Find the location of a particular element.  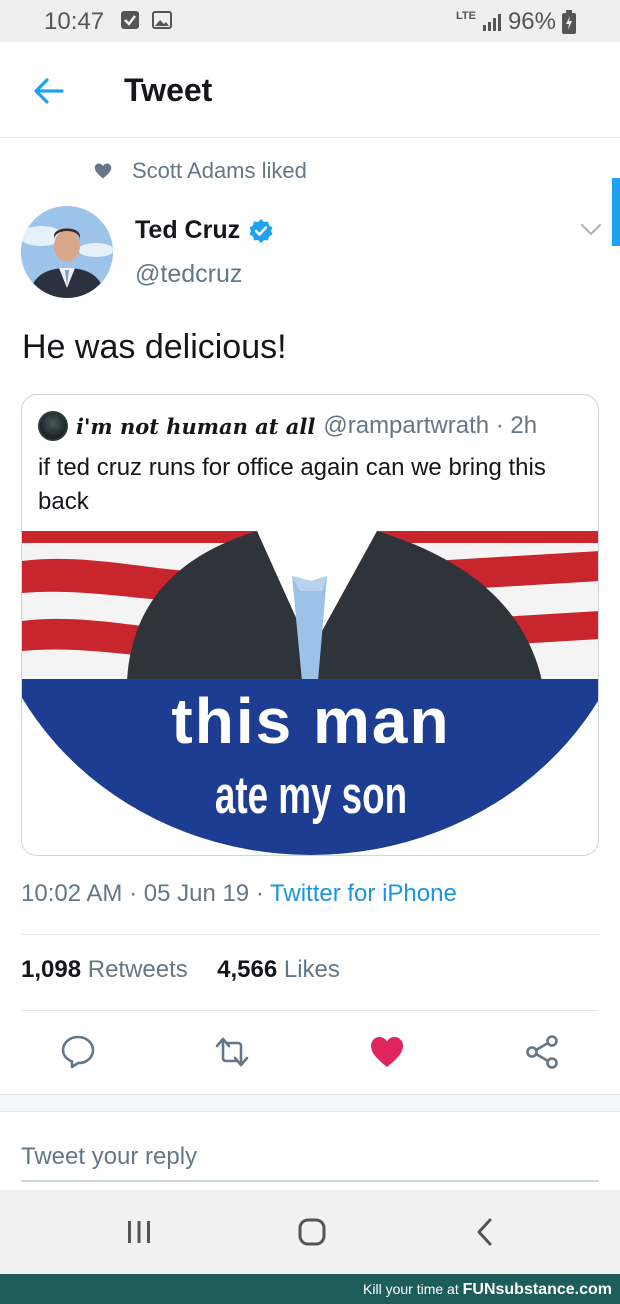

liked-by-text: Scott Adams liked is located at coordinates (219, 170).